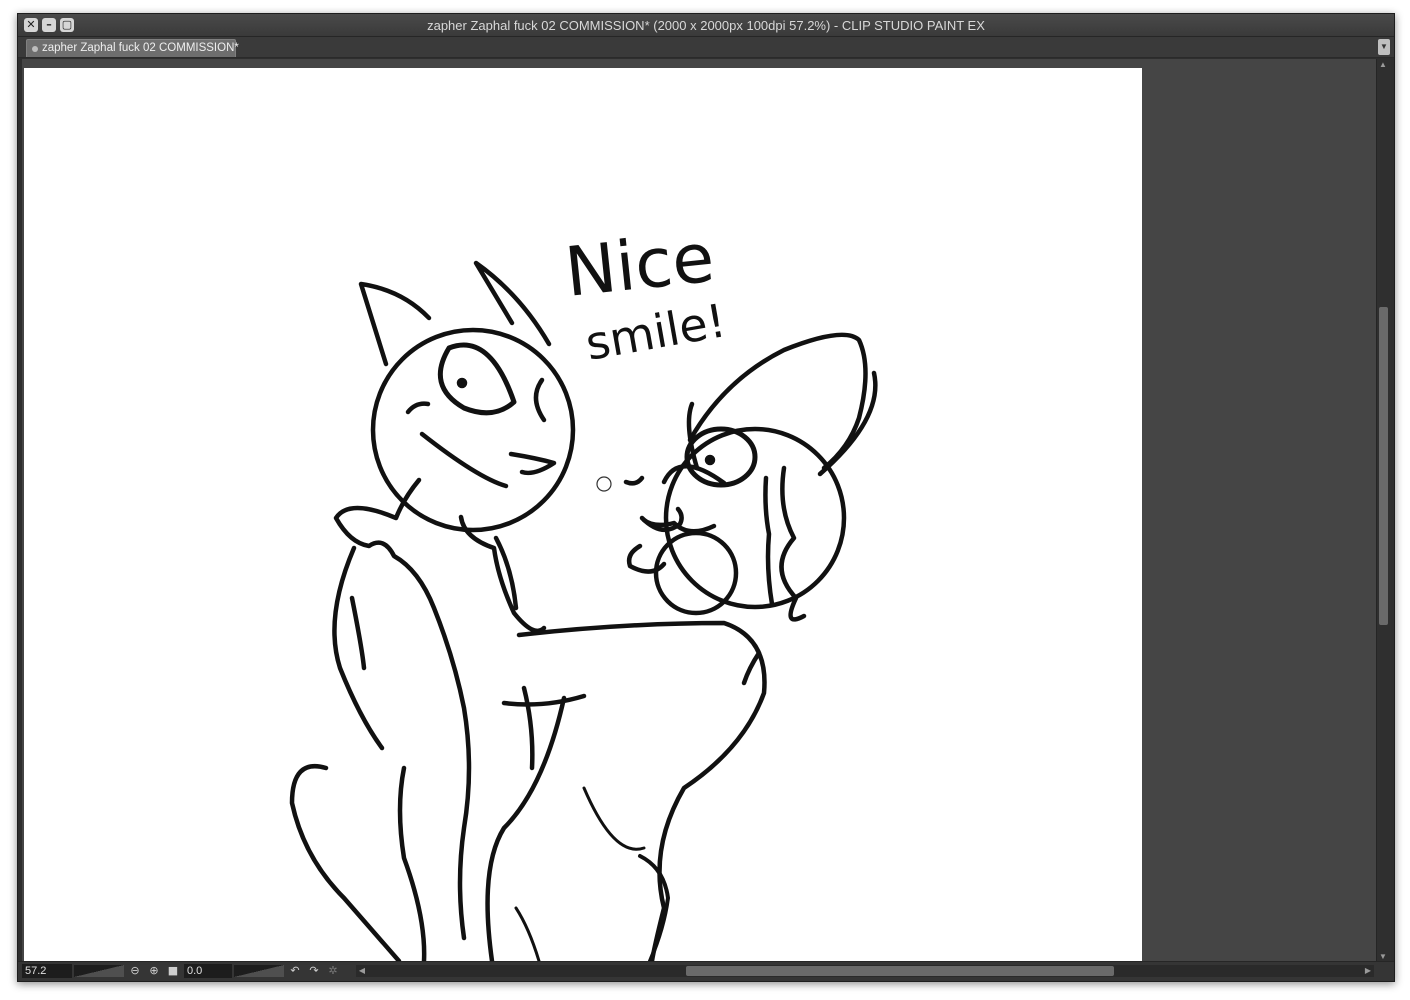 Image resolution: width=1410 pixels, height=1000 pixels. I want to click on zoom-out-icon: ⊖, so click(135, 971).